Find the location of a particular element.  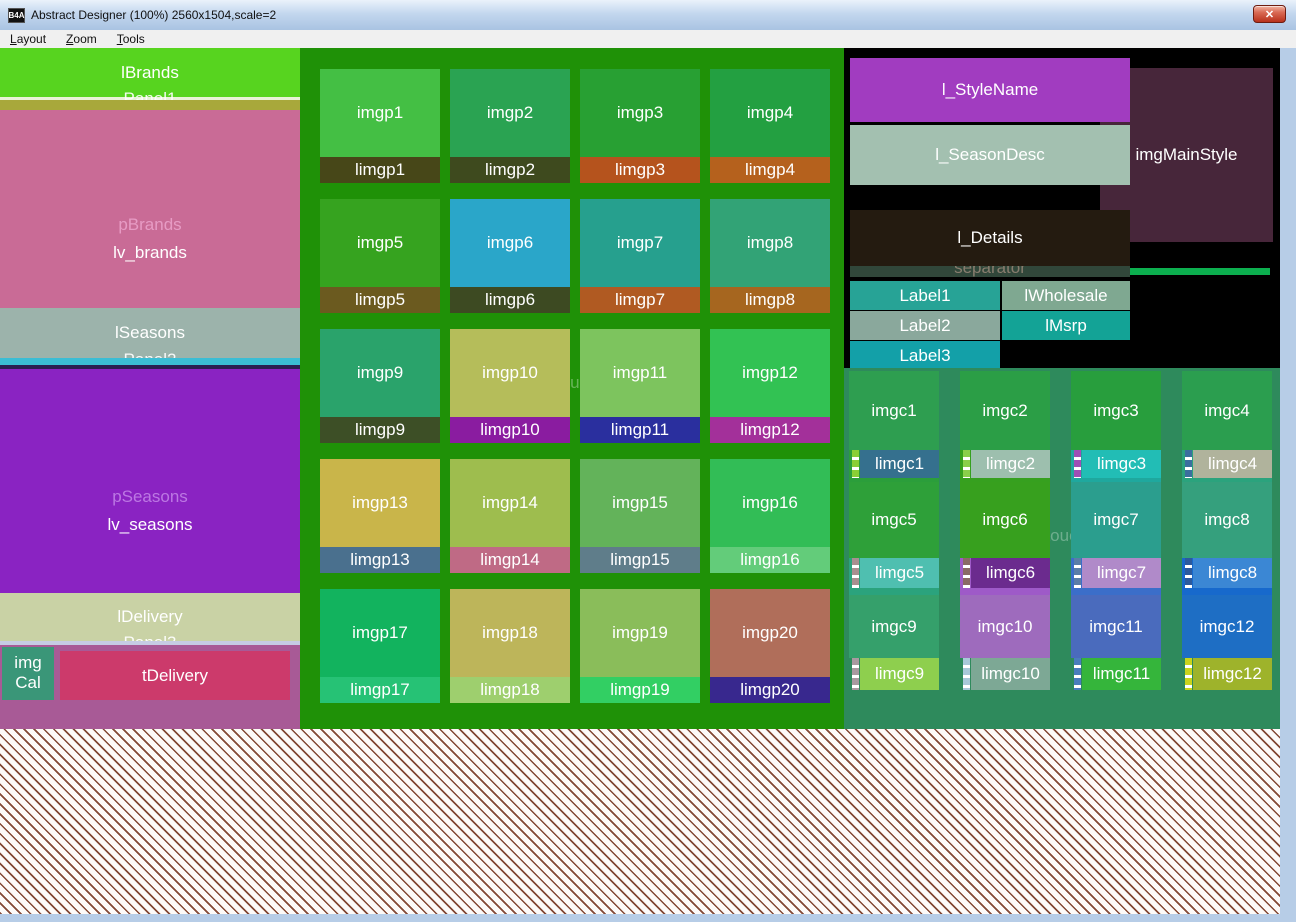

imgp-cell: imgp1 limgp1 is located at coordinates (380, 126).